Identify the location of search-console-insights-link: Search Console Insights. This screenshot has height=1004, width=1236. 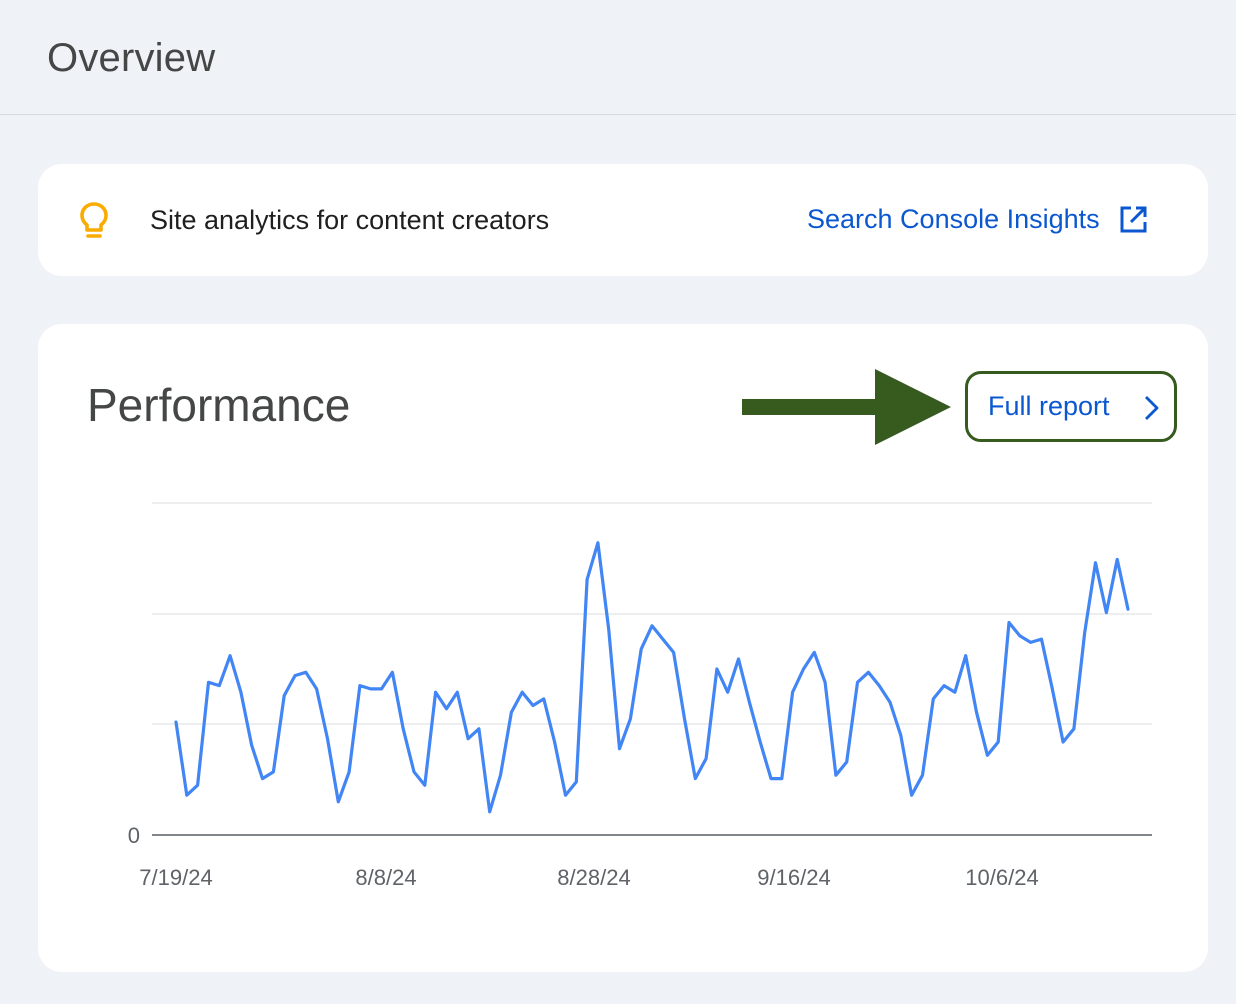
(977, 219).